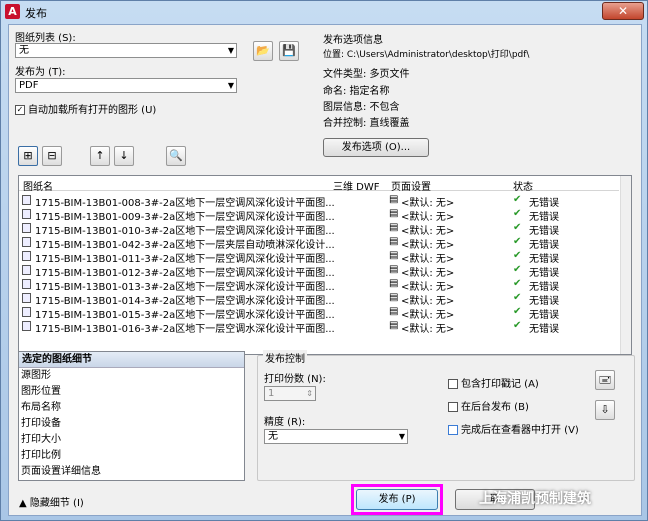  I want to click on auto-load-checkbox-row: ✓ 自动加载所有打开的图形 (U), so click(85, 108).